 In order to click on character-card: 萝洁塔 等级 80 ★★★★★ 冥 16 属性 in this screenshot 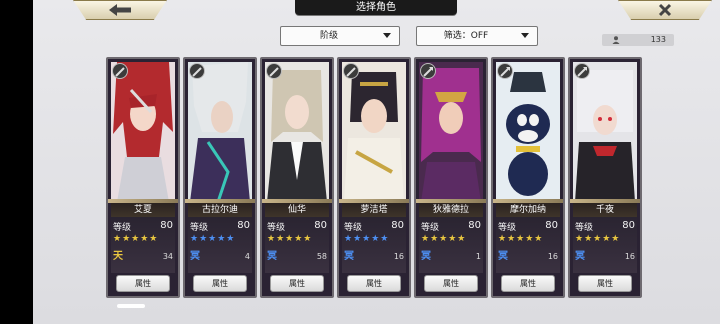, I will do `click(374, 177)`.